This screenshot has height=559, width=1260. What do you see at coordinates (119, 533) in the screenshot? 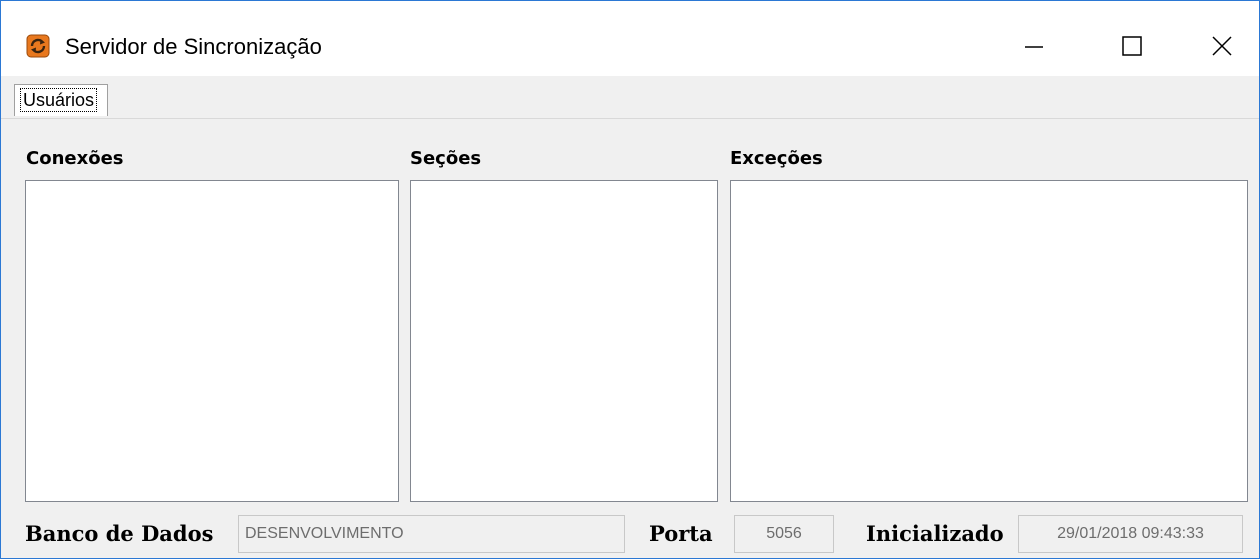
I see `banco-de-dados-label: Banco de Dados` at bounding box center [119, 533].